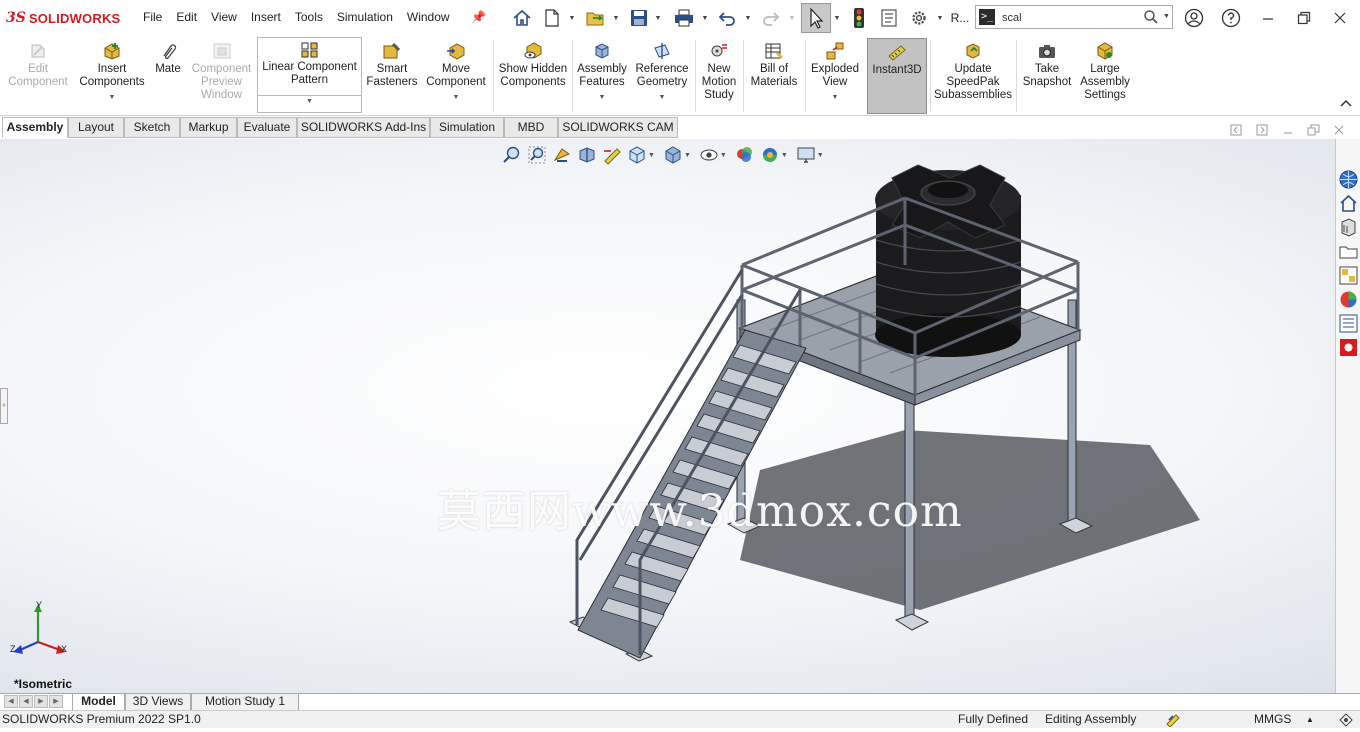 Image resolution: width=1360 pixels, height=732 pixels. I want to click on hide-show-items-eye-icon, so click(709, 155).